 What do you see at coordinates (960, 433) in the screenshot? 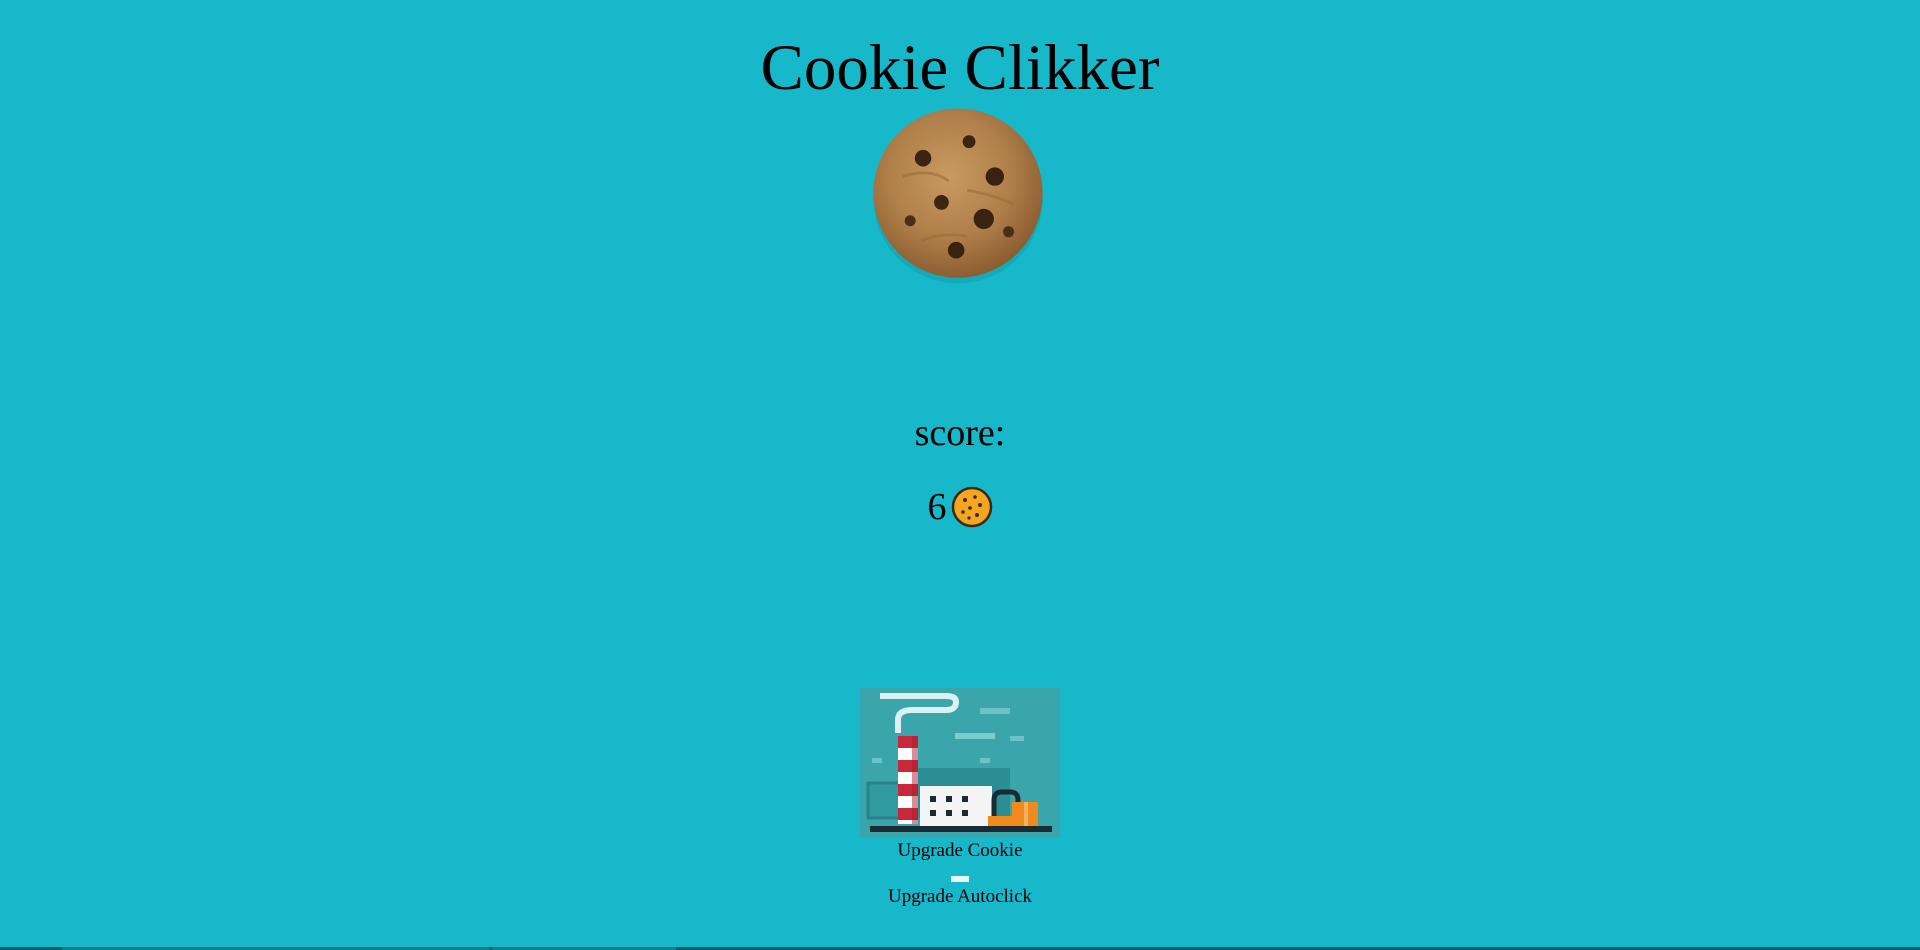
I see `score-label: score:` at bounding box center [960, 433].